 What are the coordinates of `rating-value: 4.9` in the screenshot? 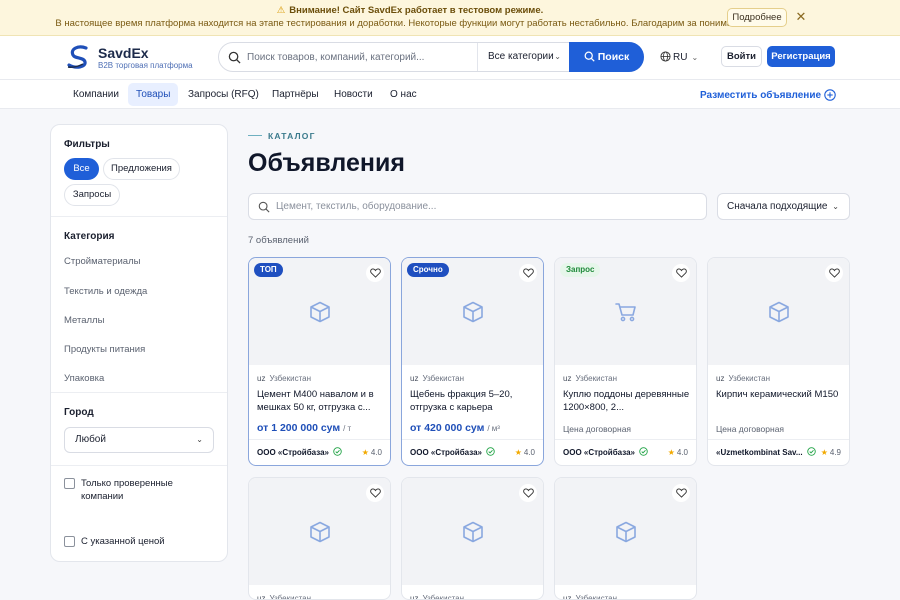 It's located at (835, 452).